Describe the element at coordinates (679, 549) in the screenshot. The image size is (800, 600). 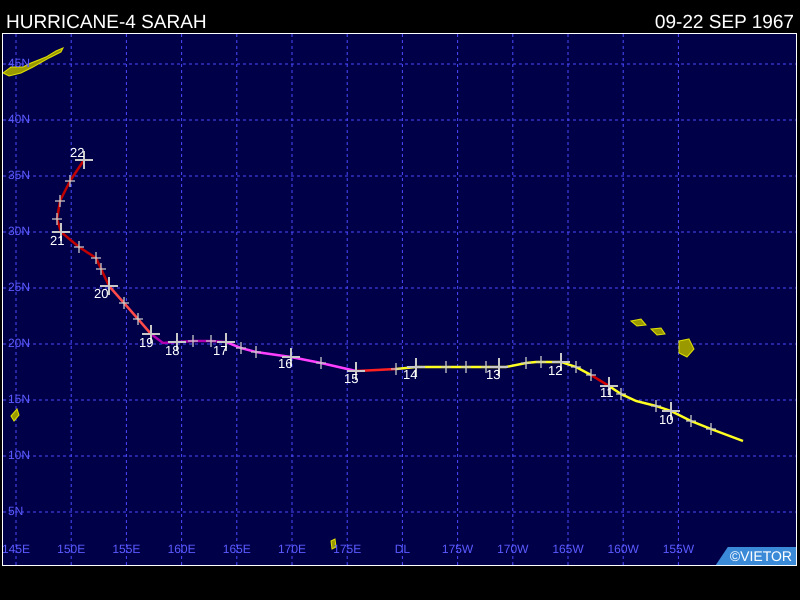
I see `longitude-label: 155W` at that location.